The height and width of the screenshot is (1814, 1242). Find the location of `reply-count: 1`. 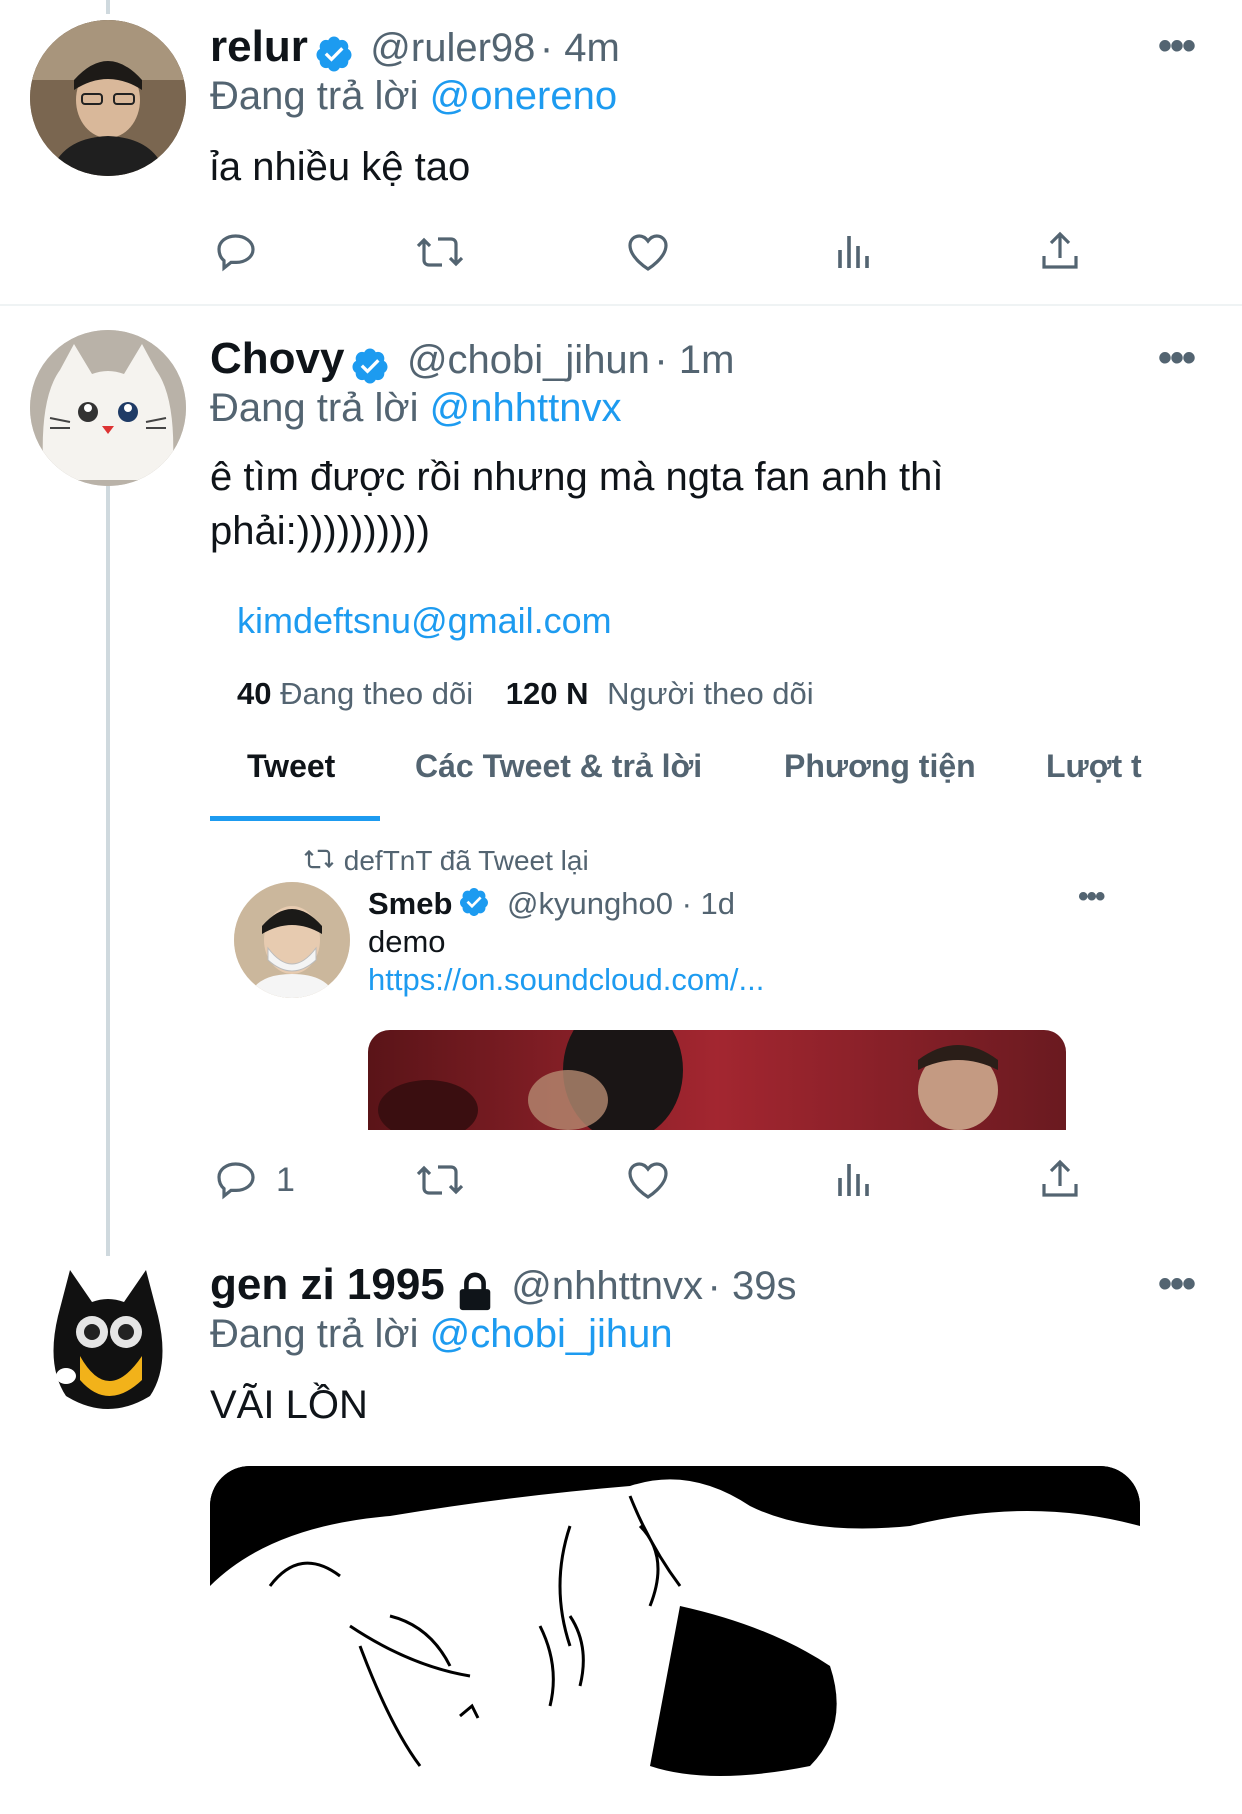

reply-count: 1 is located at coordinates (285, 1179).